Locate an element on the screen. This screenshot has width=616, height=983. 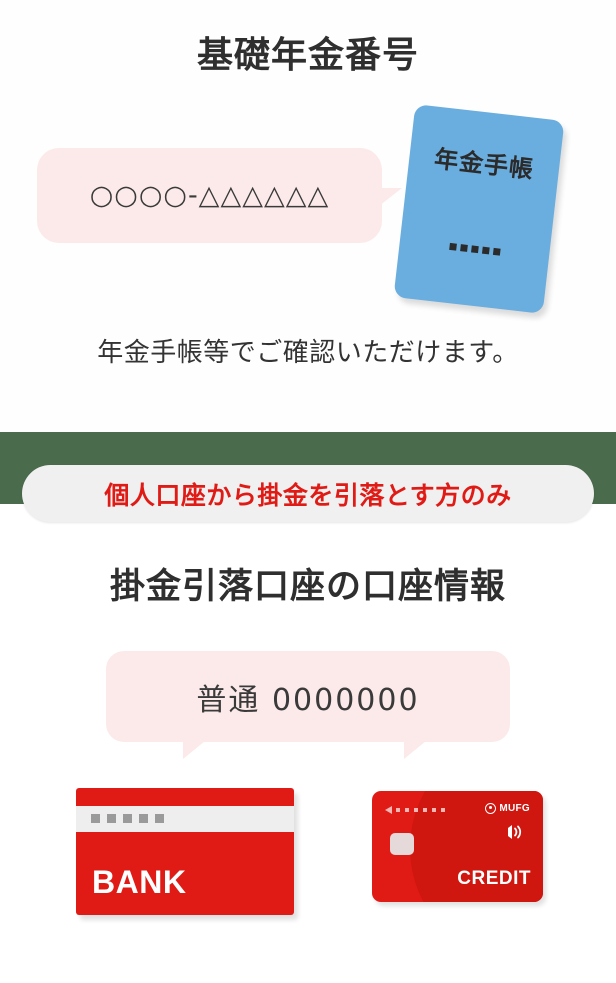
pension-number-value: ○○○○-△△△△△△ is located at coordinates (209, 195).